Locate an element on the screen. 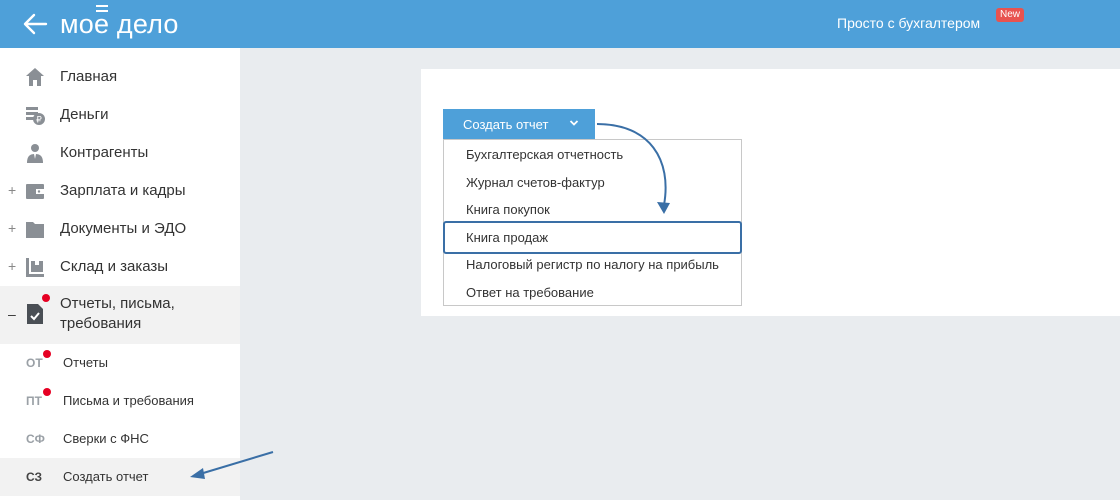 This screenshot has width=1120, height=500. sidebar-item-documents: + Документы и ЭДО is located at coordinates (120, 229).